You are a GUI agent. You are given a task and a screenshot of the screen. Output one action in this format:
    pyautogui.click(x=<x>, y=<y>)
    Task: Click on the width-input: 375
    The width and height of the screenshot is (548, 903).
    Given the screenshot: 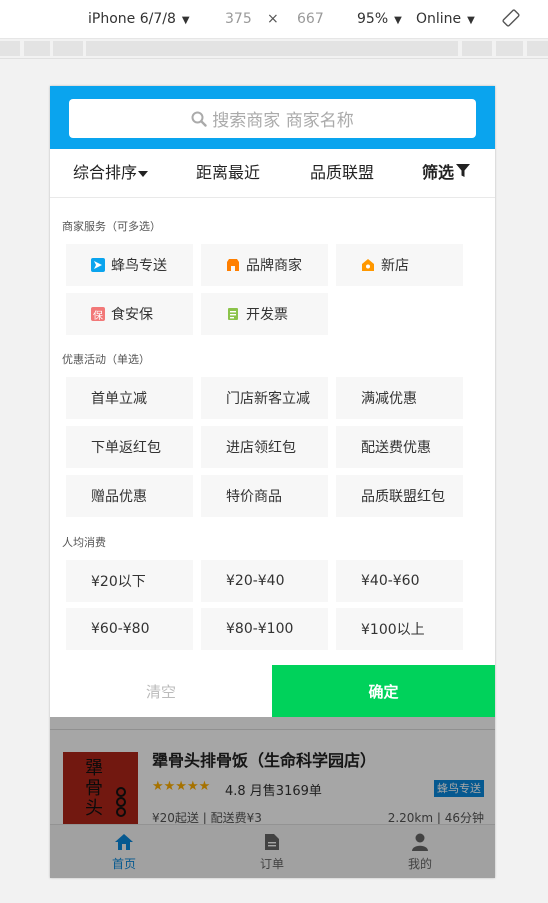 What is the action you would take?
    pyautogui.click(x=238, y=19)
    